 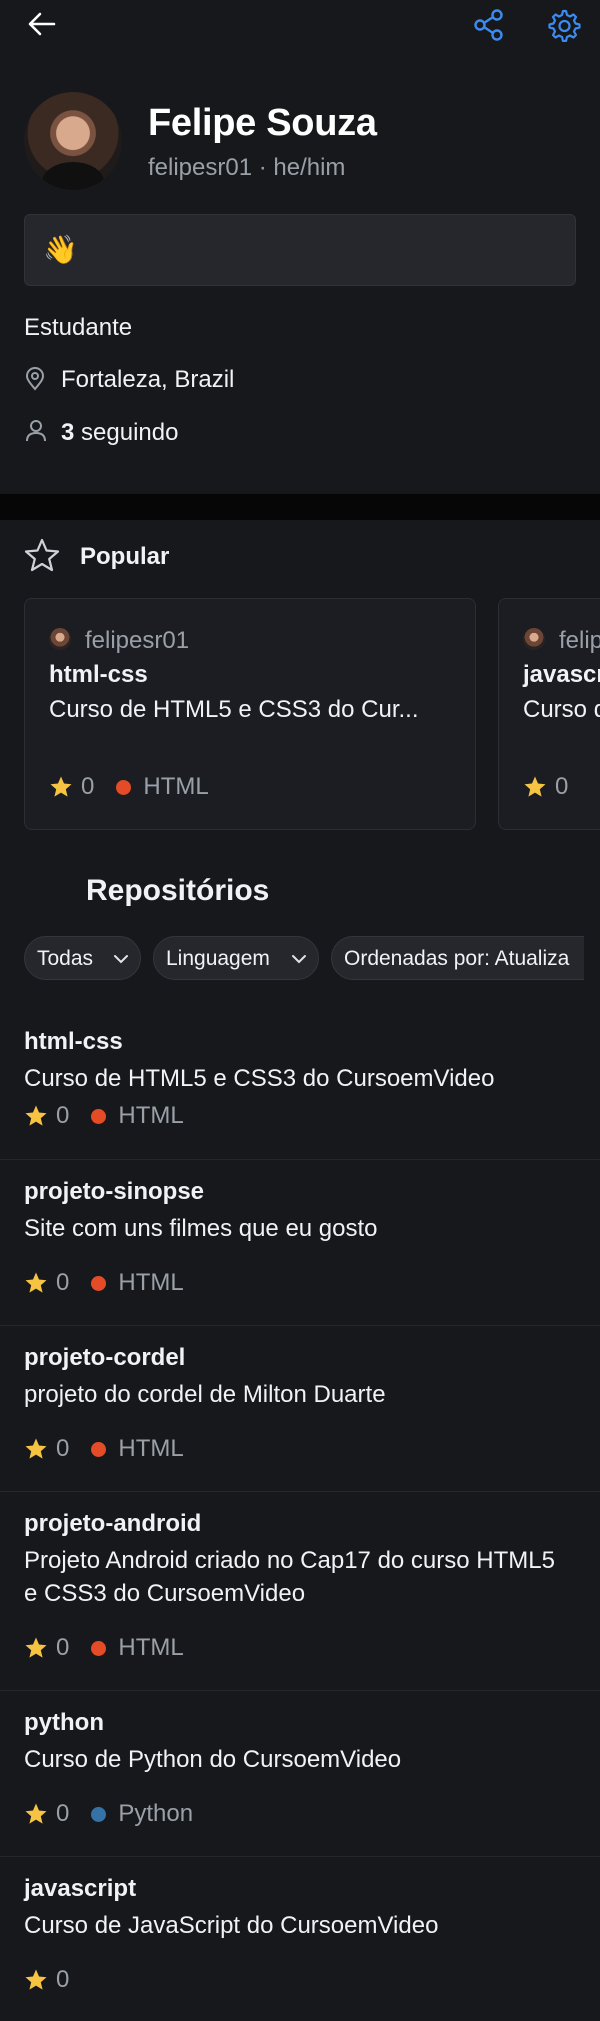 I want to click on following-text: 3 seguindo, so click(x=119, y=433).